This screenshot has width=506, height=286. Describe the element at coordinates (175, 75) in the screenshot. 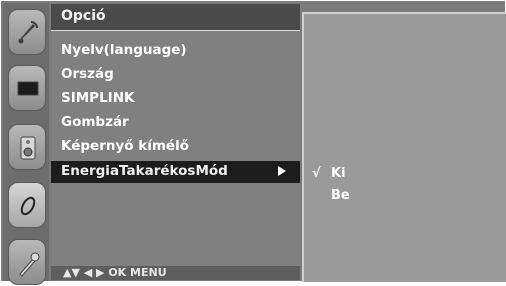

I see `menu-item-country: Ország` at that location.